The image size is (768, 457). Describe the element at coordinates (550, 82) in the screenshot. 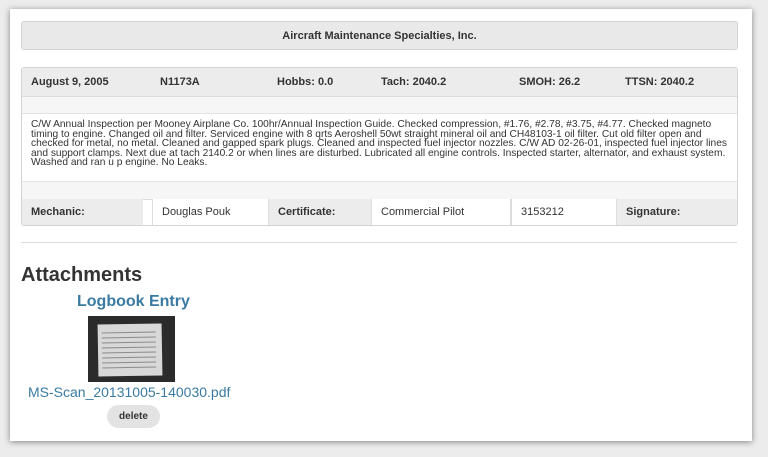

I see `smoh-value: SMOH: 26.2` at that location.